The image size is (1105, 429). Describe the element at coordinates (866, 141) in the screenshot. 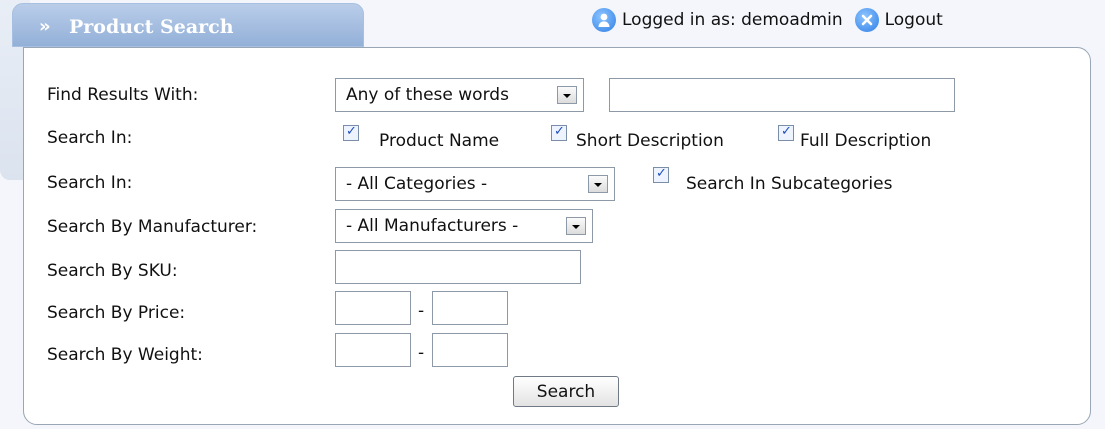

I see `full-description-label: Full Description` at that location.